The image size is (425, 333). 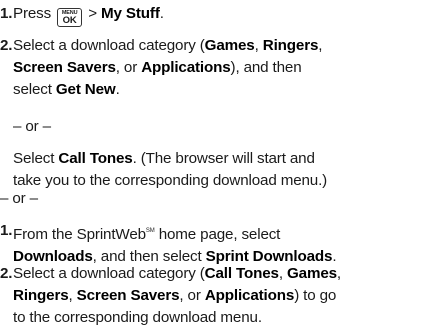 What do you see at coordinates (137, 317) in the screenshot?
I see `text: to the corresponding download menu.` at bounding box center [137, 317].